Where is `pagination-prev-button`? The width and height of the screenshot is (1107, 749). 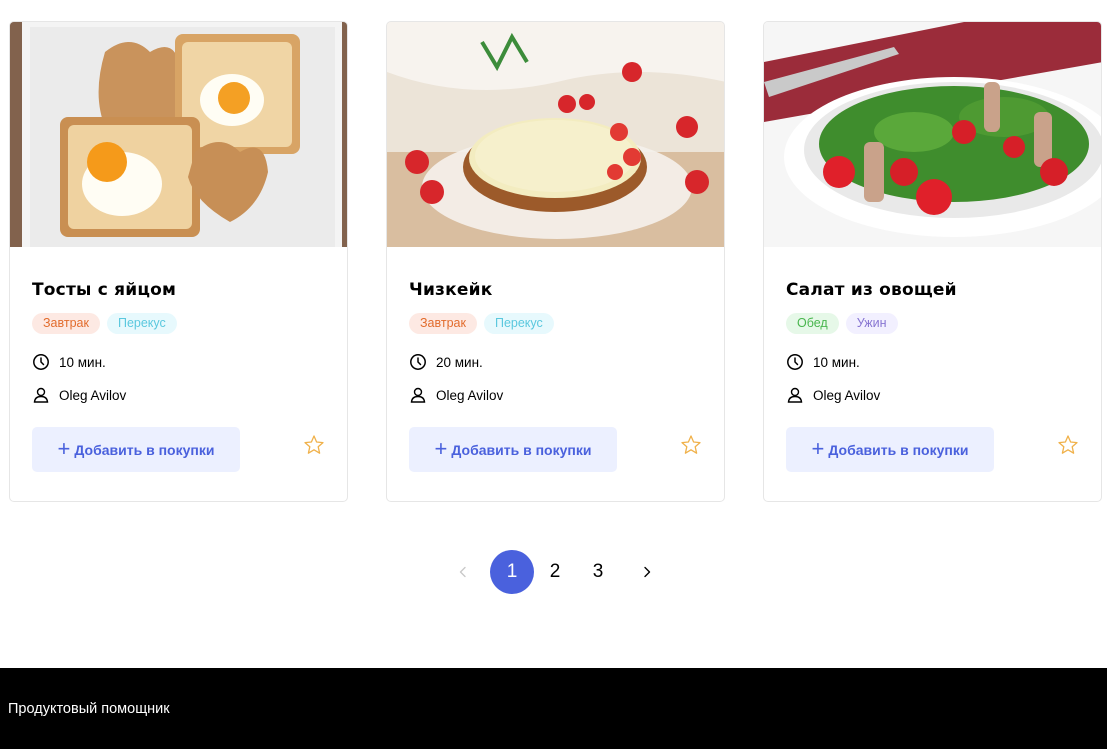
pagination-prev-button is located at coordinates (463, 572).